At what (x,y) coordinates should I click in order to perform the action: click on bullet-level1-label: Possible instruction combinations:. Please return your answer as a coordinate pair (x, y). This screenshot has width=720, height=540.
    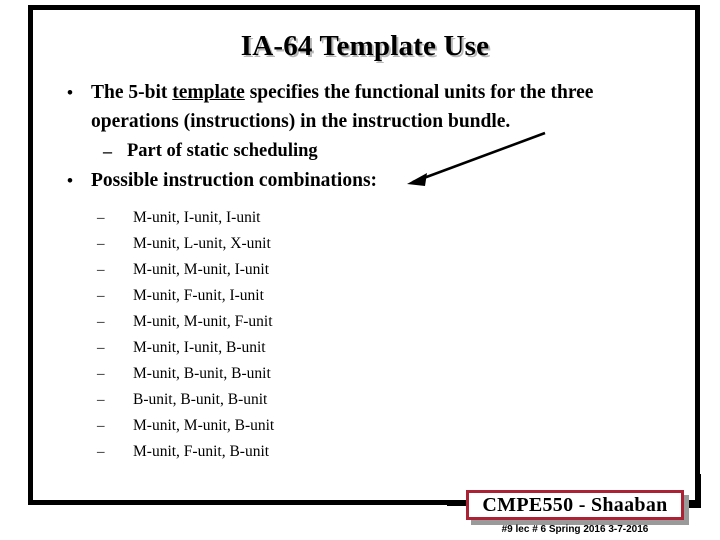
    Looking at the image, I should click on (234, 180).